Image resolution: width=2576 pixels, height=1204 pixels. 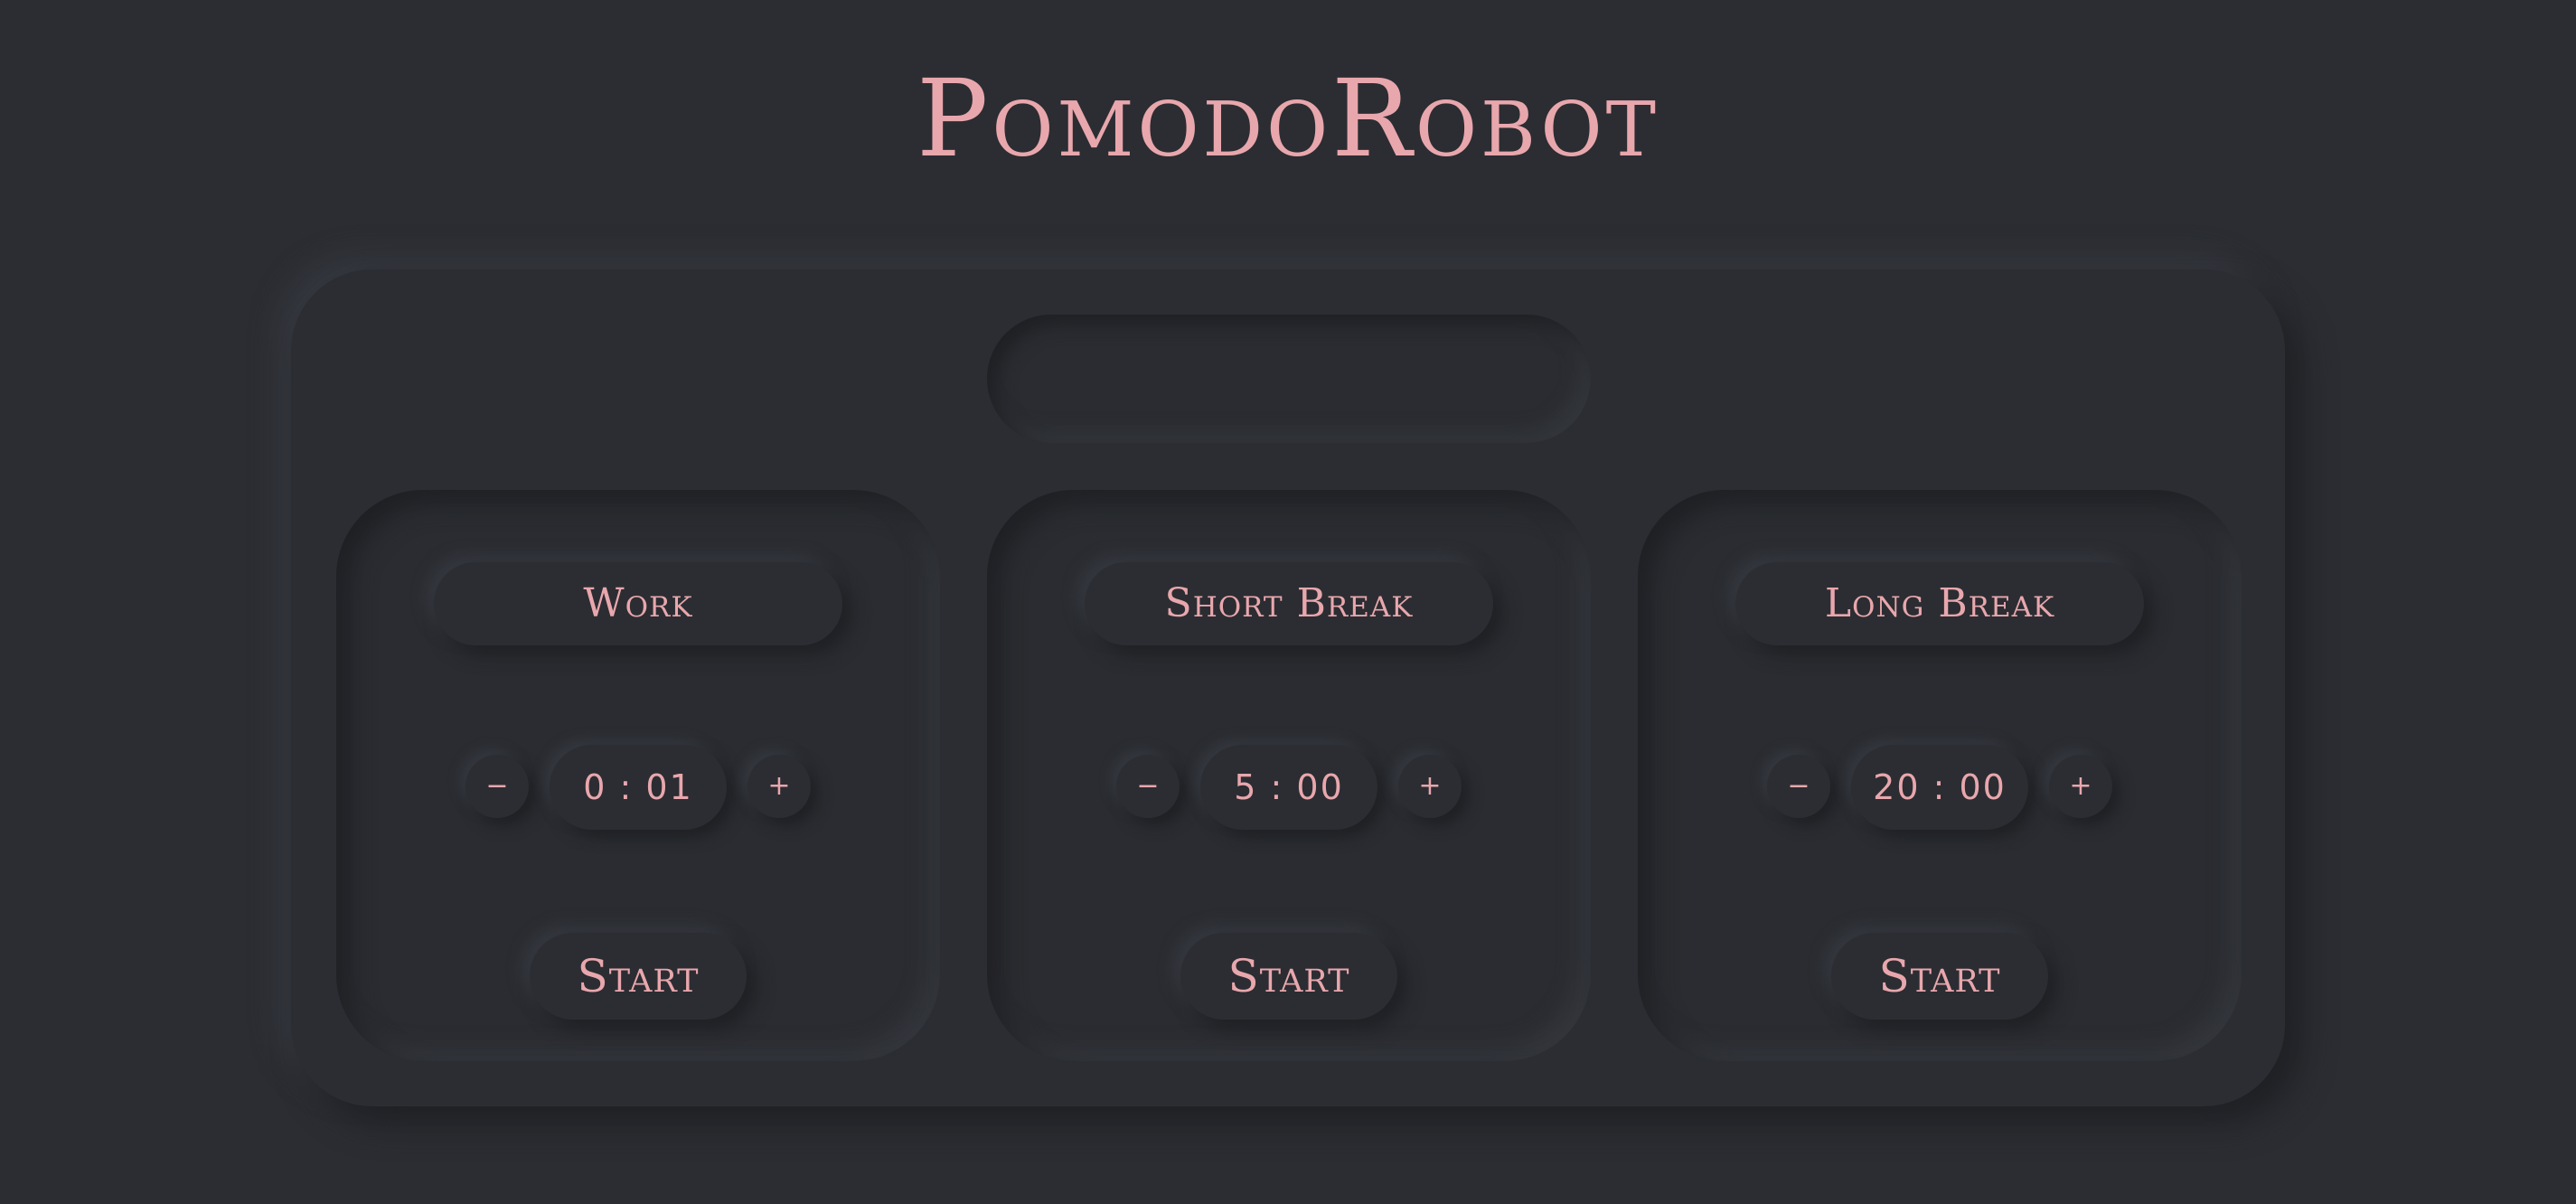 I want to click on long-break-decrement-button: −, so click(x=1798, y=786).